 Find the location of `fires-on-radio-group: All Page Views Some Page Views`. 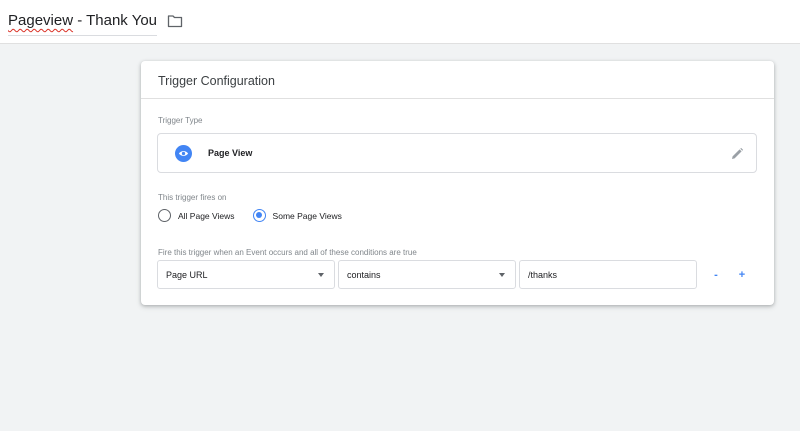

fires-on-radio-group: All Page Views Some Page Views is located at coordinates (250, 215).